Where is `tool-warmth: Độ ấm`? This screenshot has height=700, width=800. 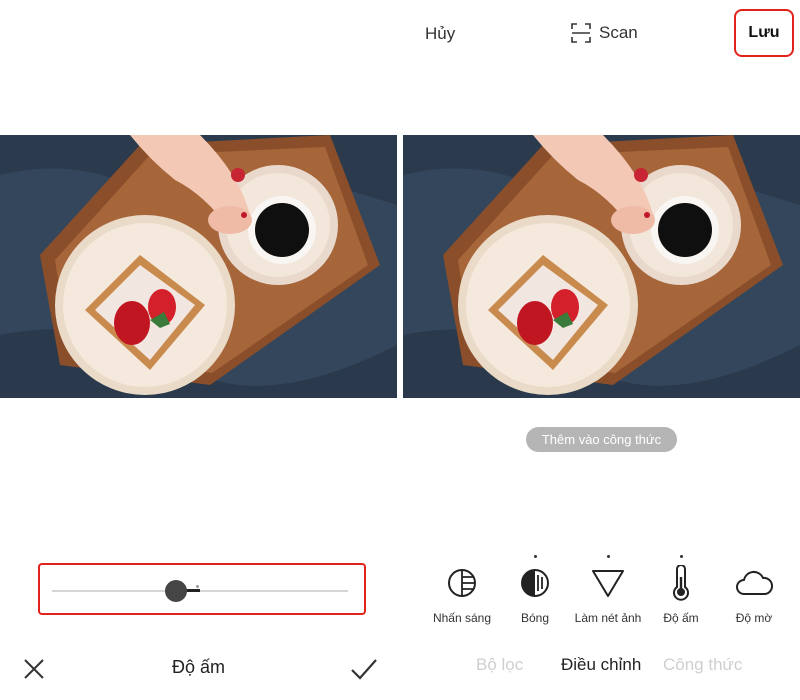 tool-warmth: Độ ấm is located at coordinates (681, 589).